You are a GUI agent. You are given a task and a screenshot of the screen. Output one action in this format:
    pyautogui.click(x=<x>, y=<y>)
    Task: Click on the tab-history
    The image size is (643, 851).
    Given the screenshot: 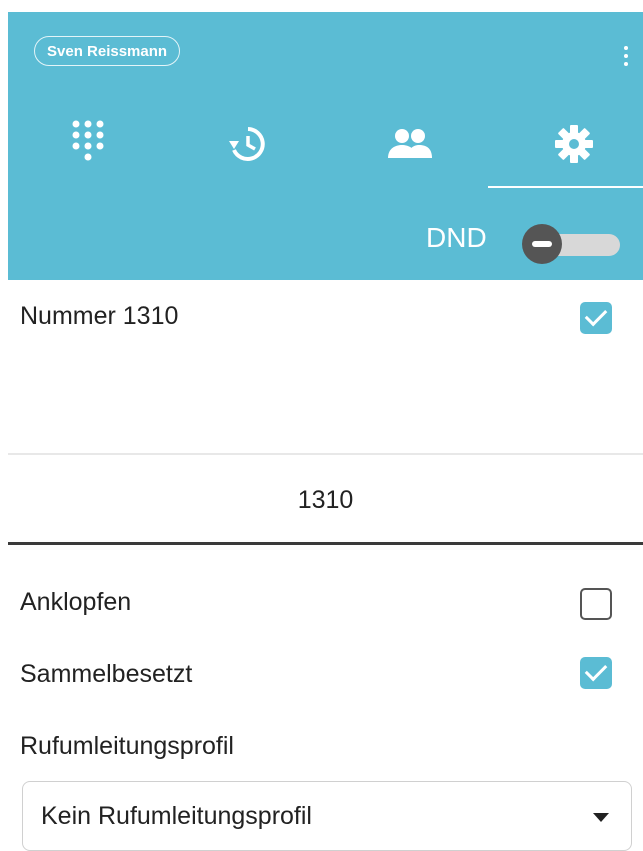 What is the action you would take?
    pyautogui.click(x=248, y=144)
    